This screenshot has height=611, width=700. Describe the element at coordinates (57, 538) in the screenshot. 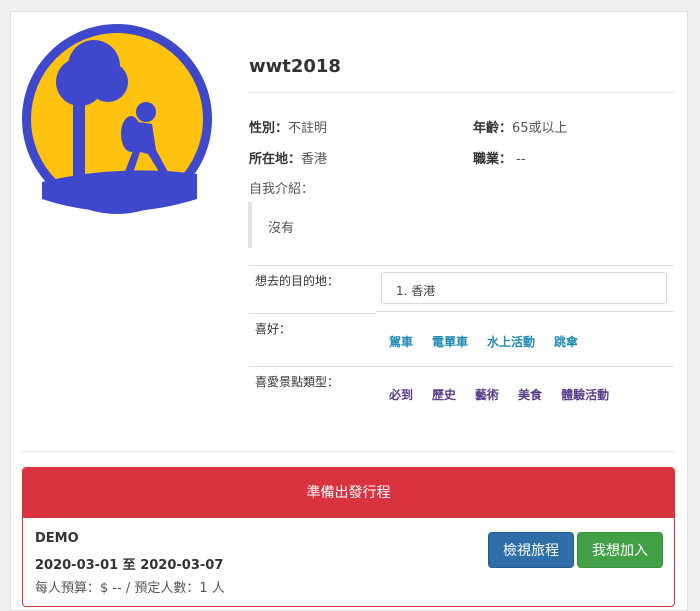

I see `trip-name: DEMO` at that location.